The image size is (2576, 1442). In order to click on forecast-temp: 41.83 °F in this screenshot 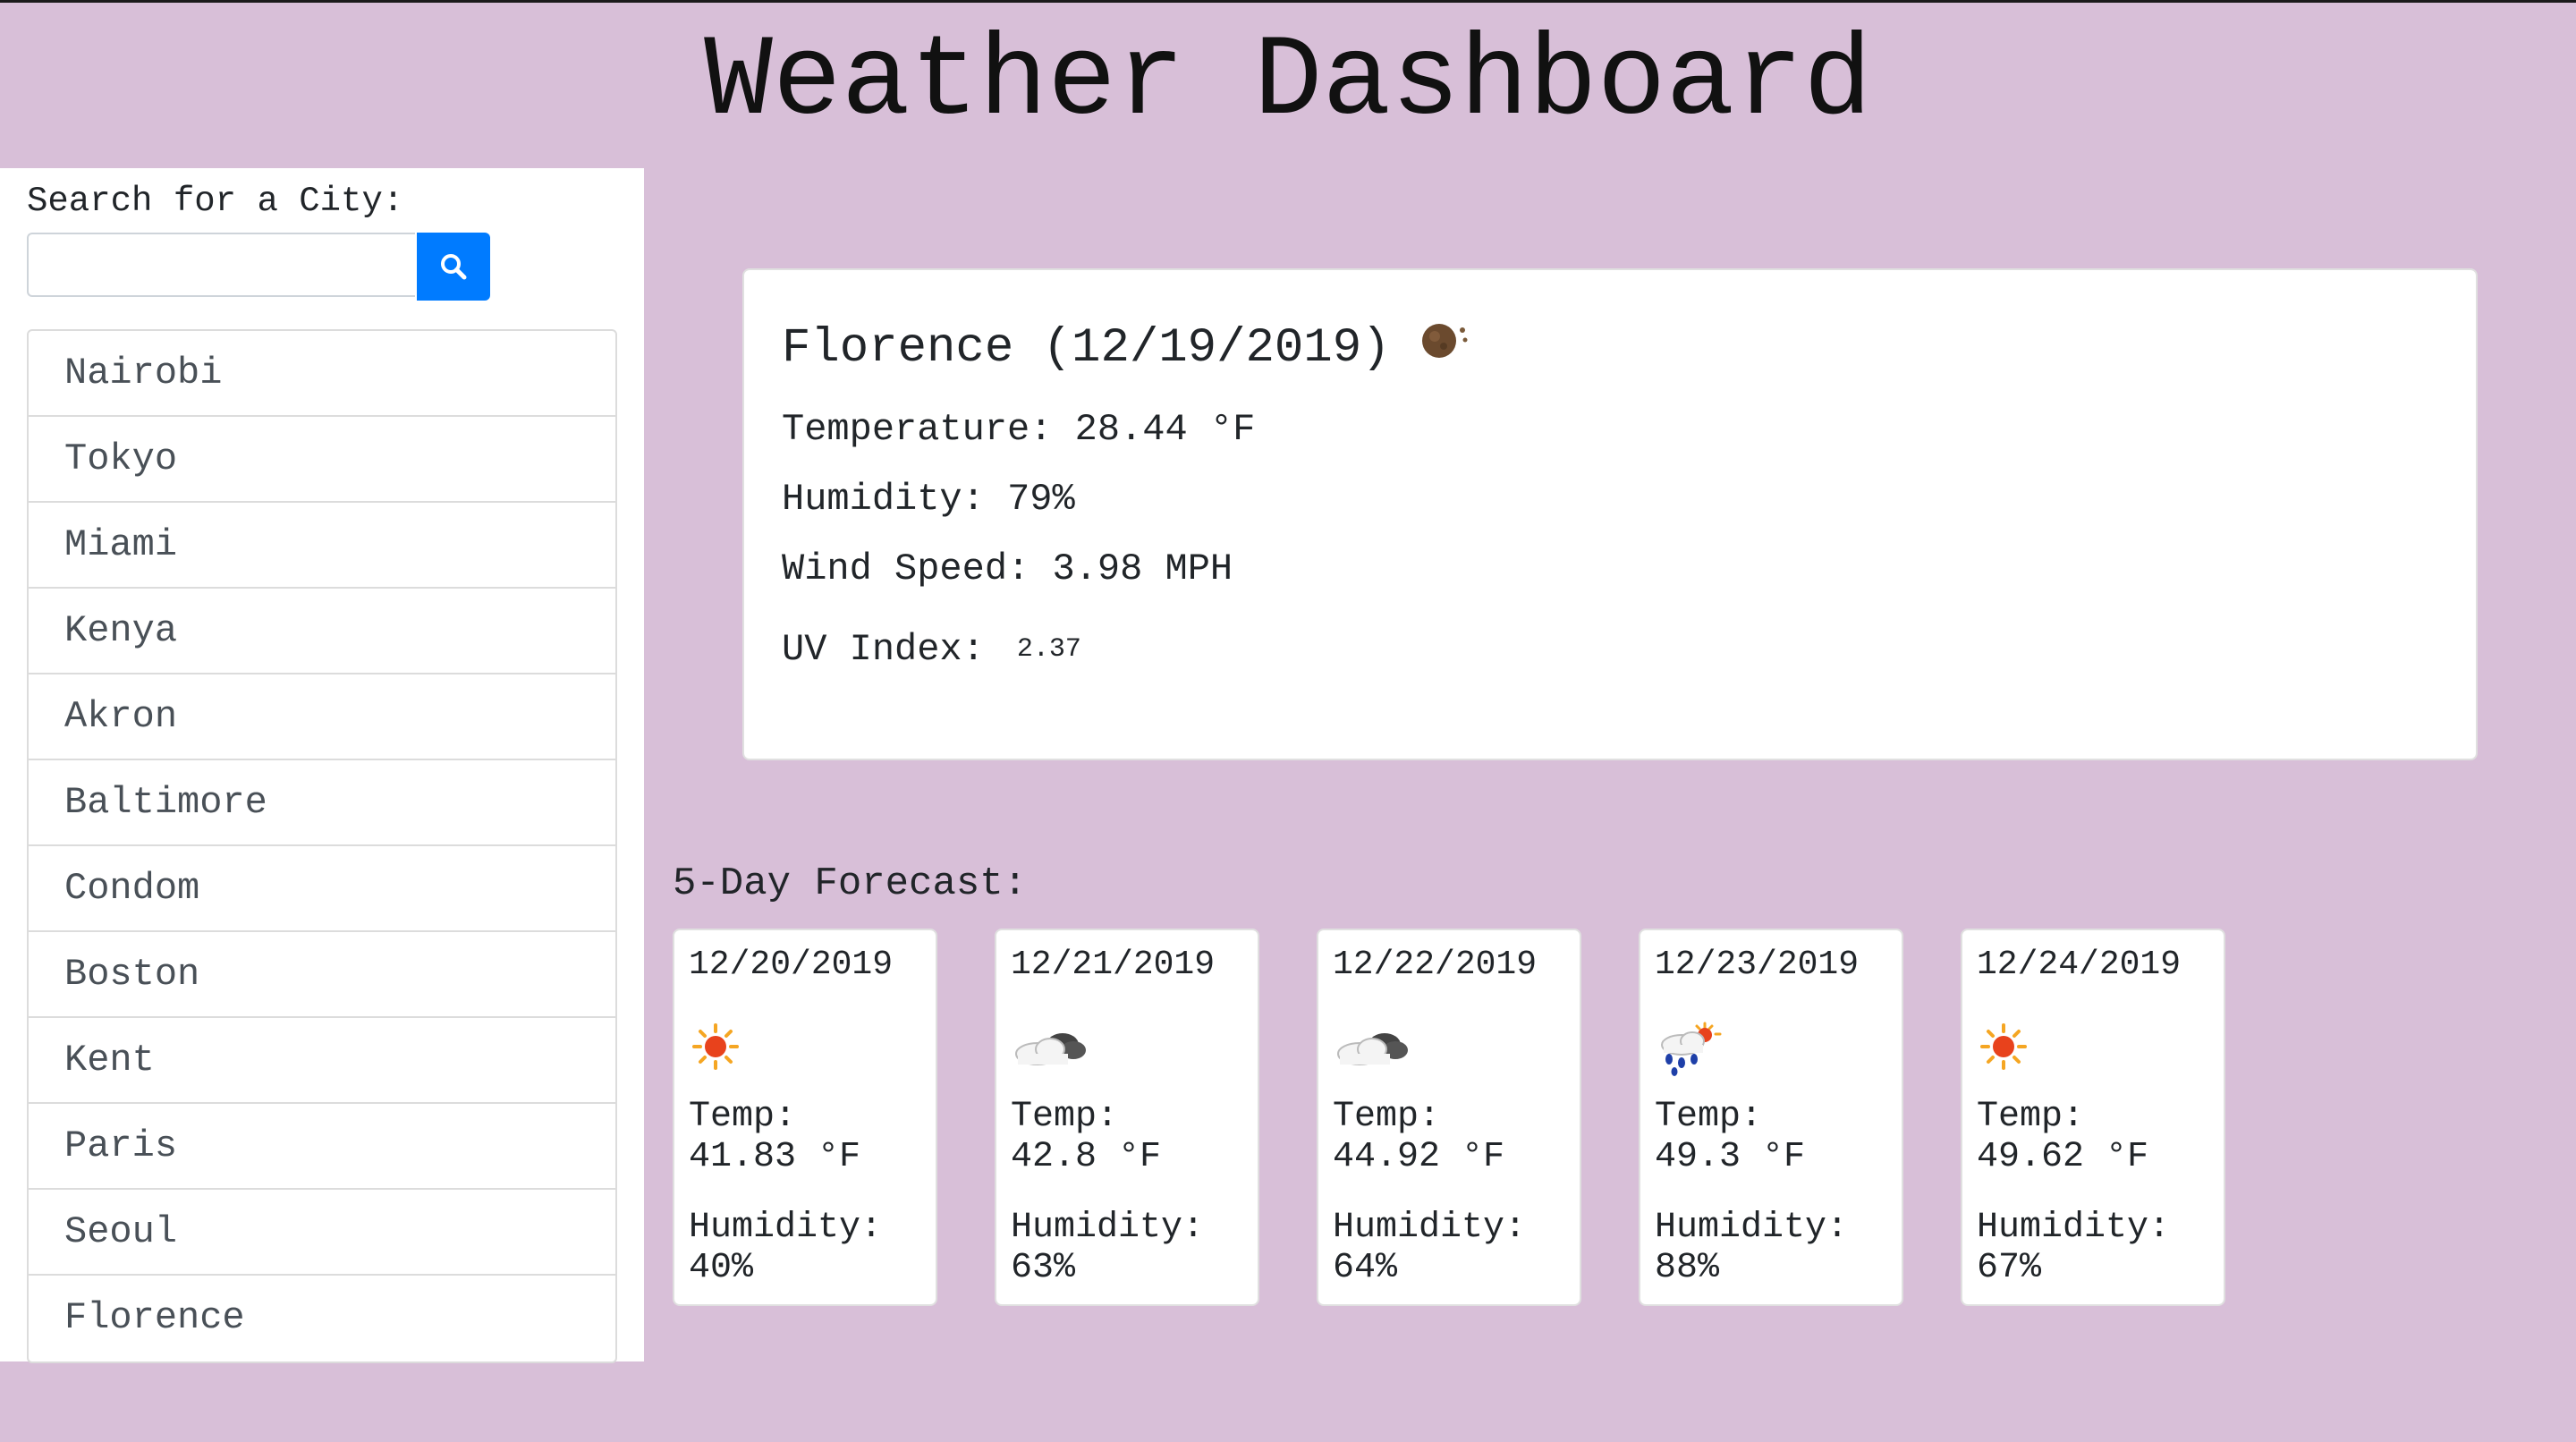, I will do `click(775, 1157)`.